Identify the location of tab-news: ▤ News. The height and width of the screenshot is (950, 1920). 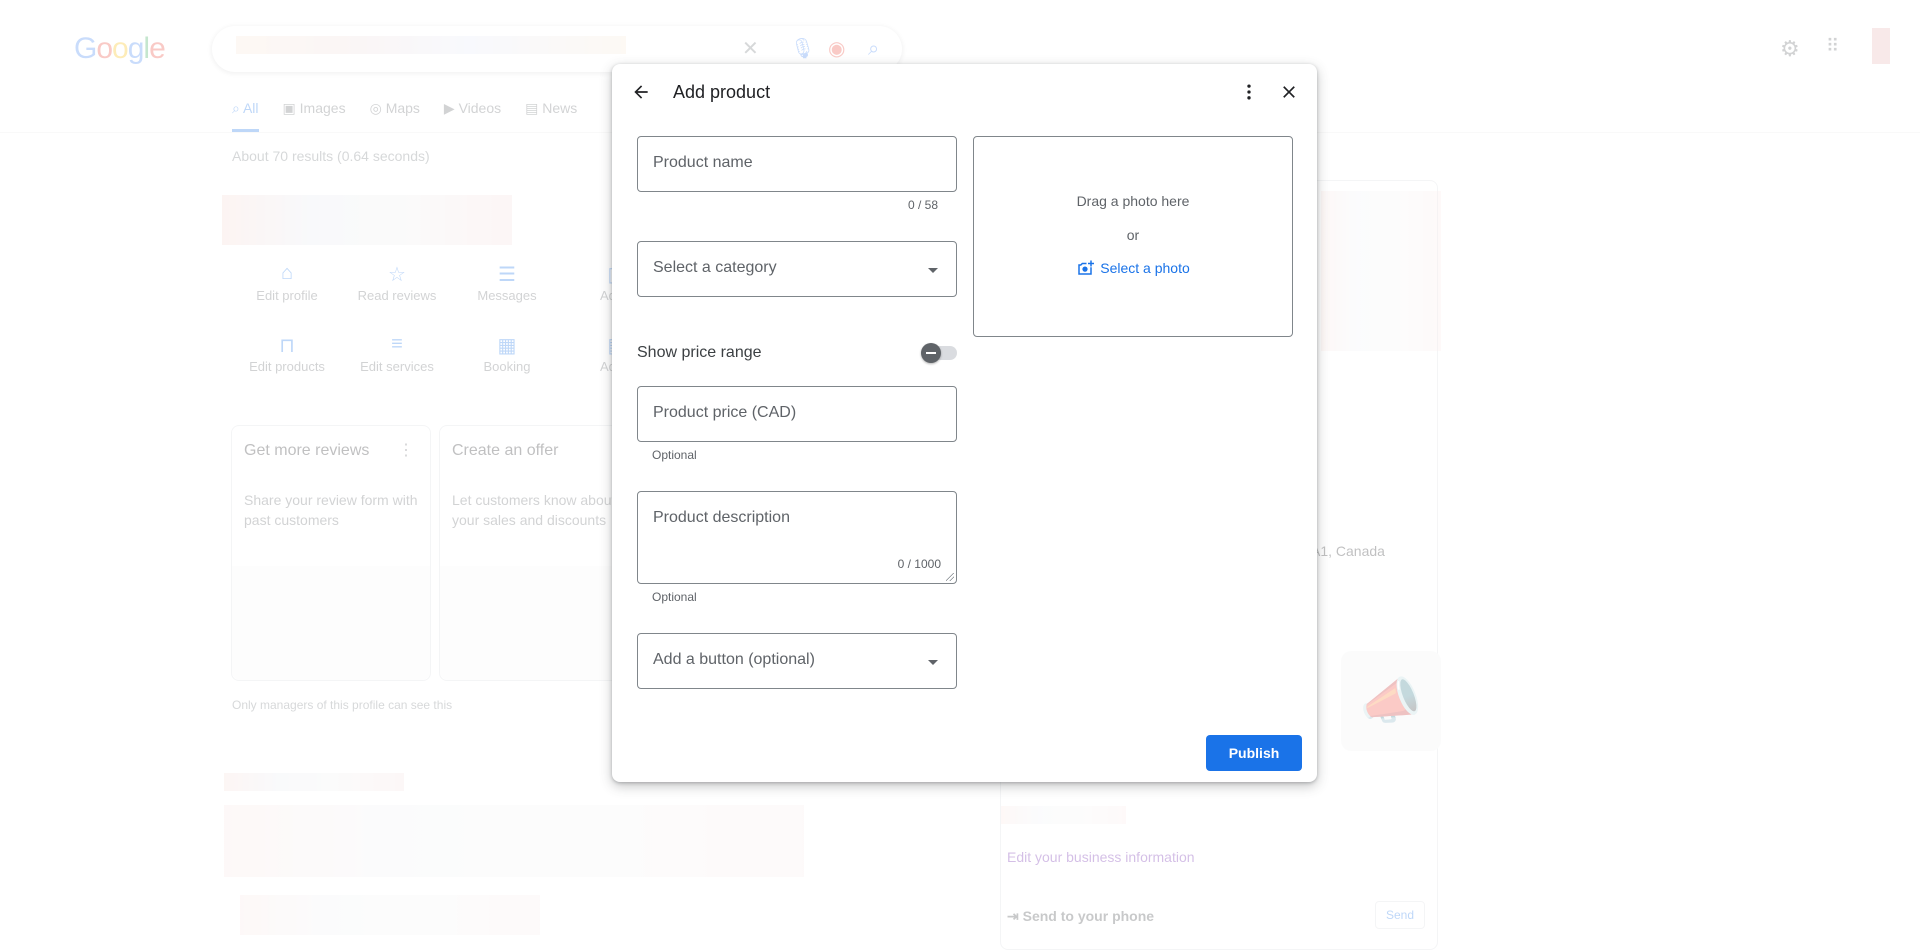
(551, 116).